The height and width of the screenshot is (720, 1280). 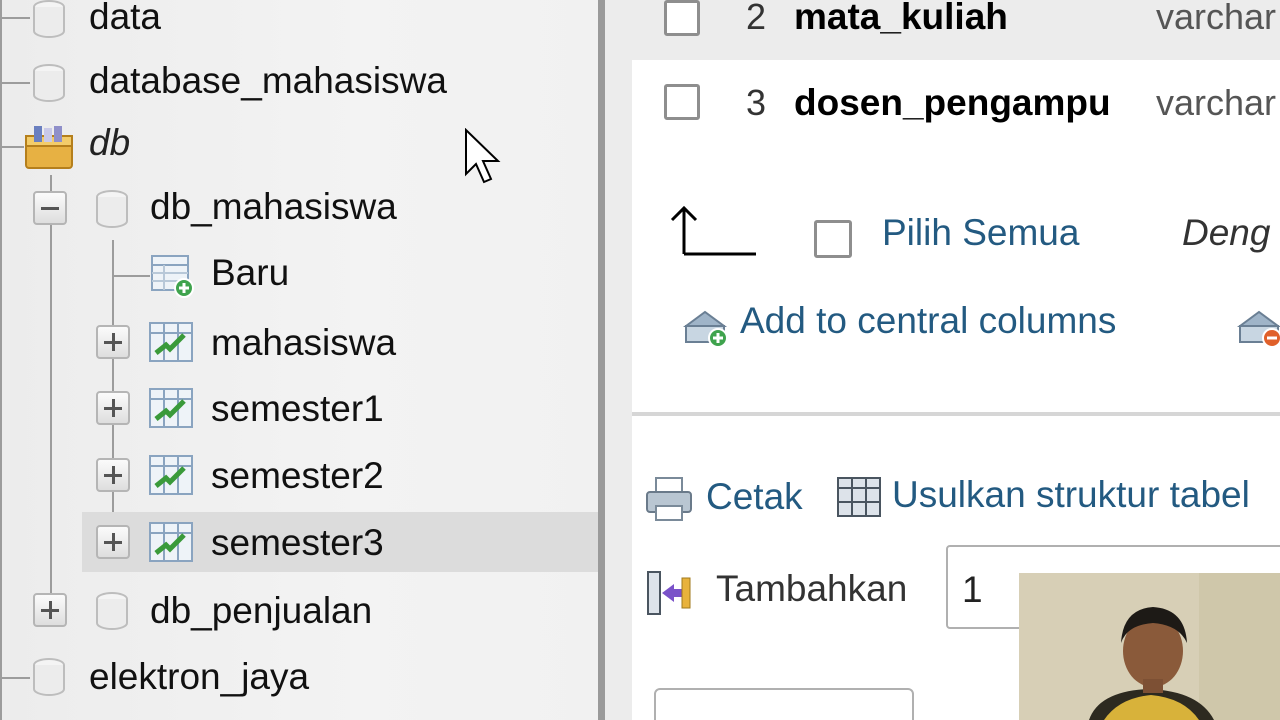 What do you see at coordinates (812, 588) in the screenshot?
I see `add-columns-label: Tambahkan` at bounding box center [812, 588].